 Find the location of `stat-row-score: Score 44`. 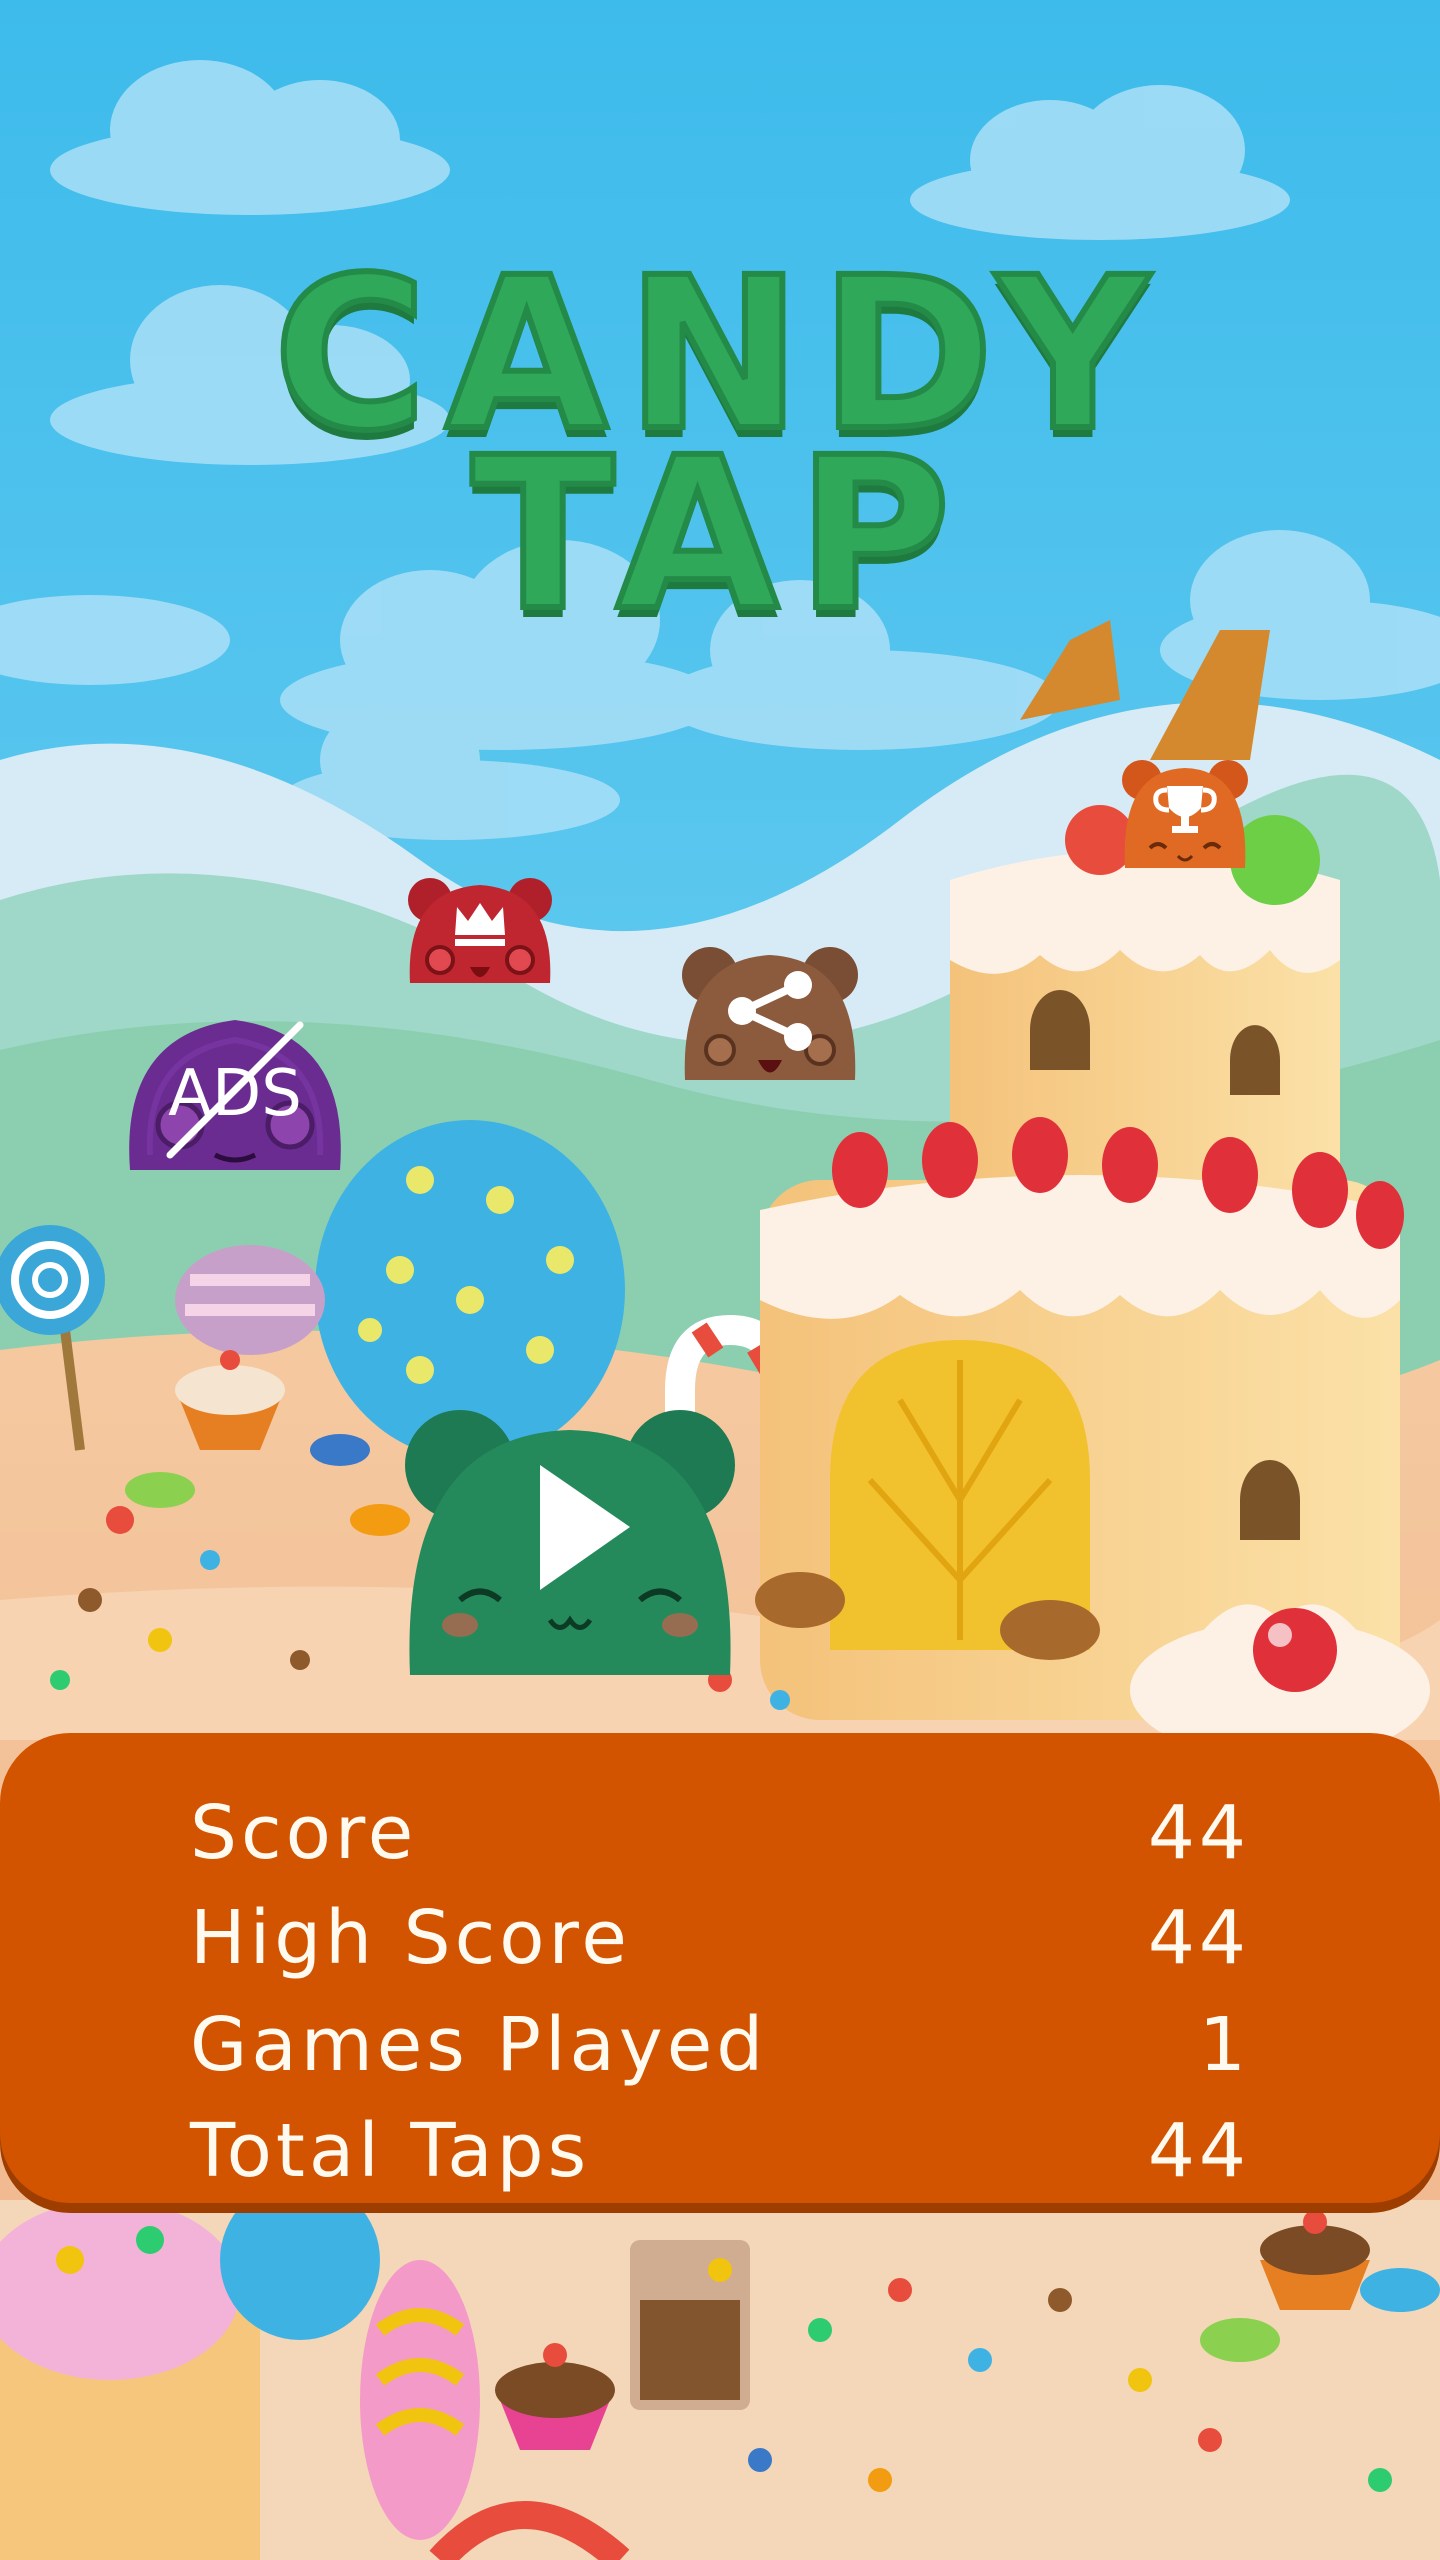

stat-row-score: Score 44 is located at coordinates (720, 1833).